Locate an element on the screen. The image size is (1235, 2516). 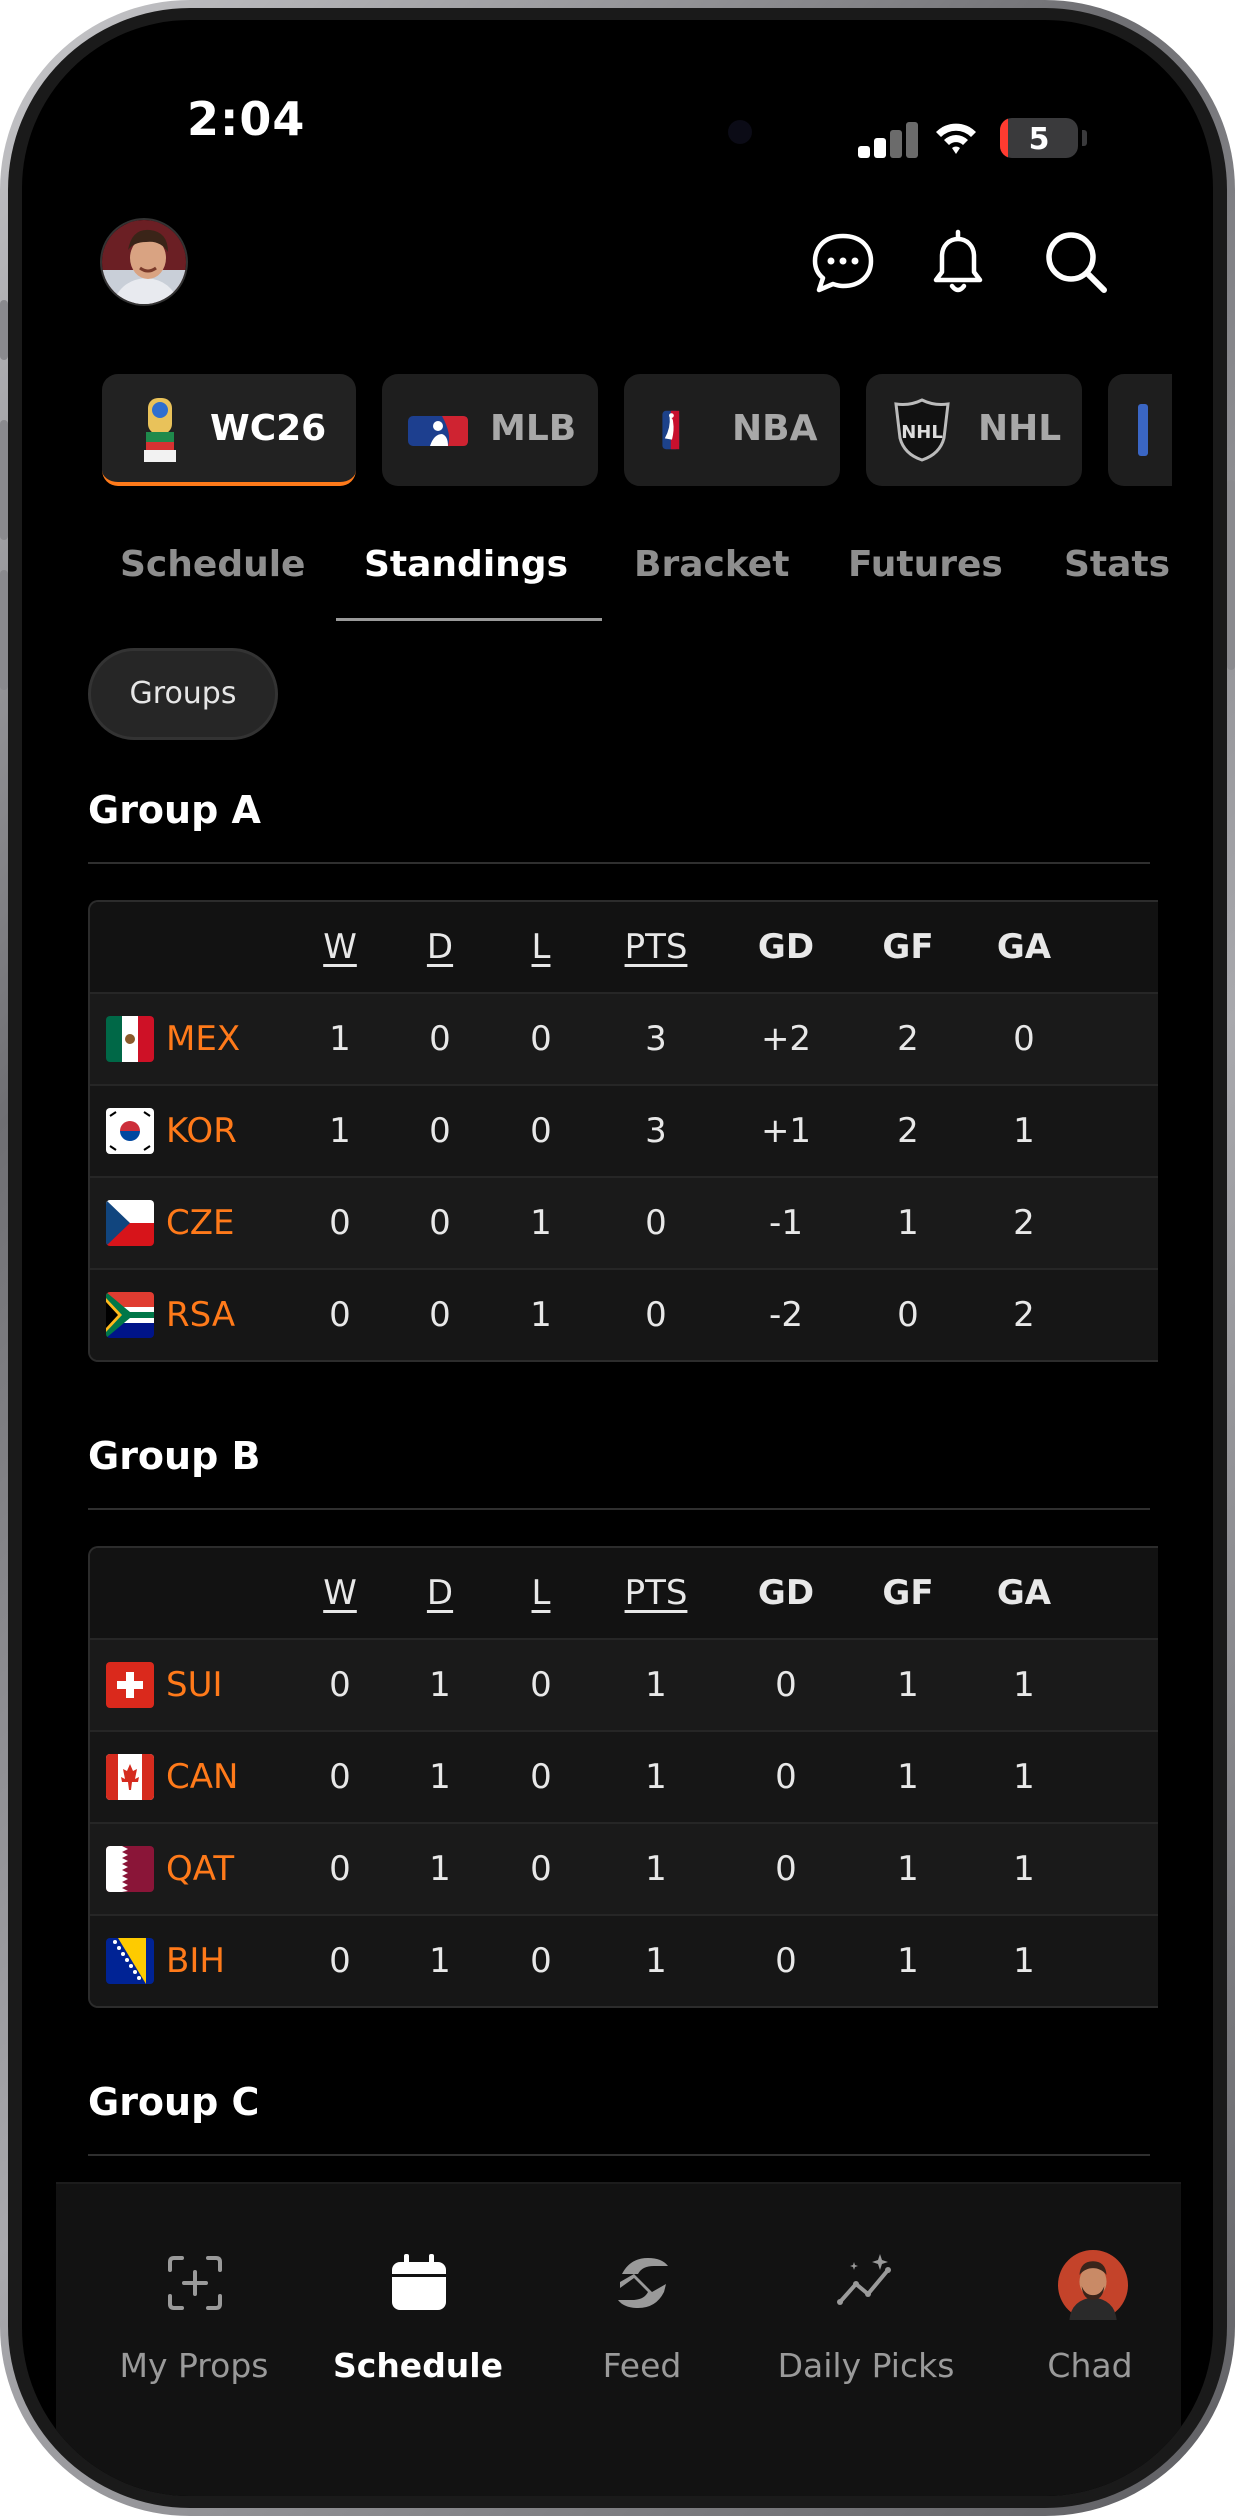
league-pill-mlb: MLB is located at coordinates (490, 430).